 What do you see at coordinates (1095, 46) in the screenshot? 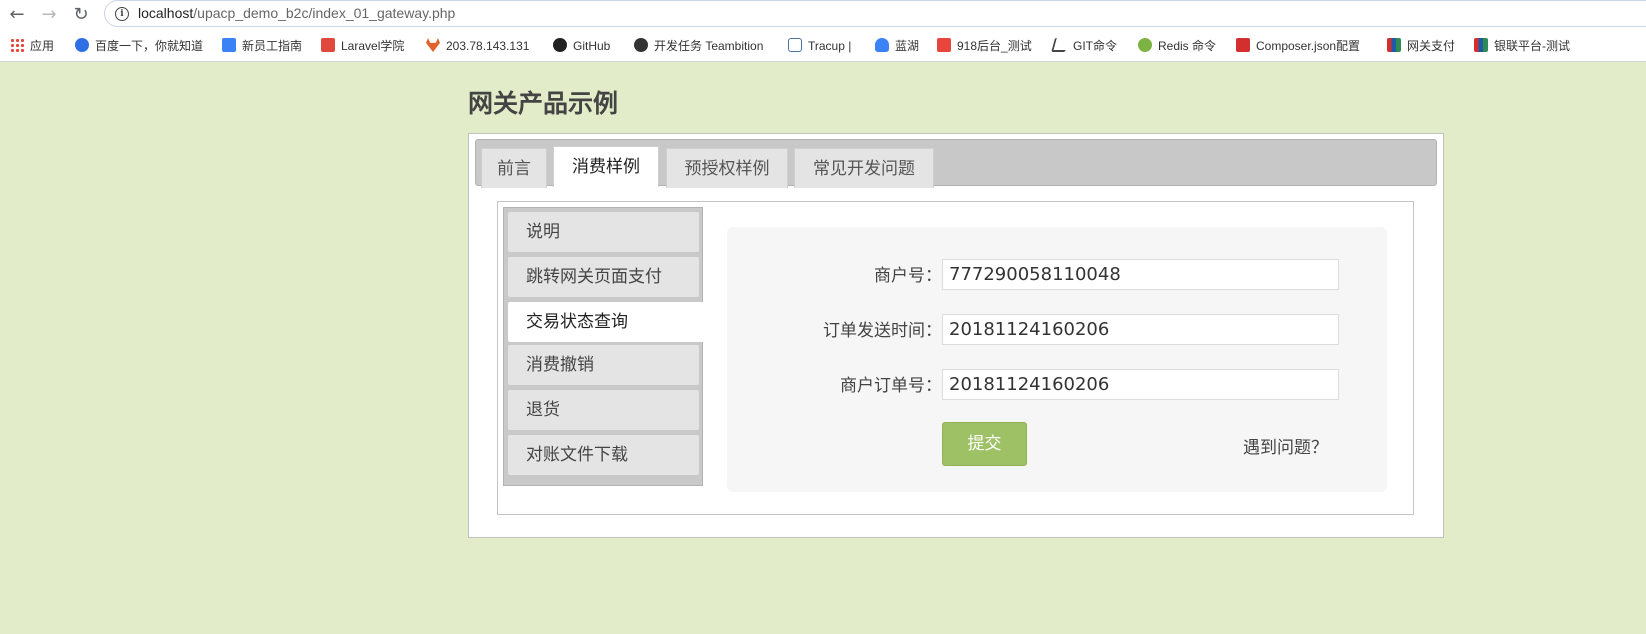
I see `bookmark-label: GIT命令` at bounding box center [1095, 46].